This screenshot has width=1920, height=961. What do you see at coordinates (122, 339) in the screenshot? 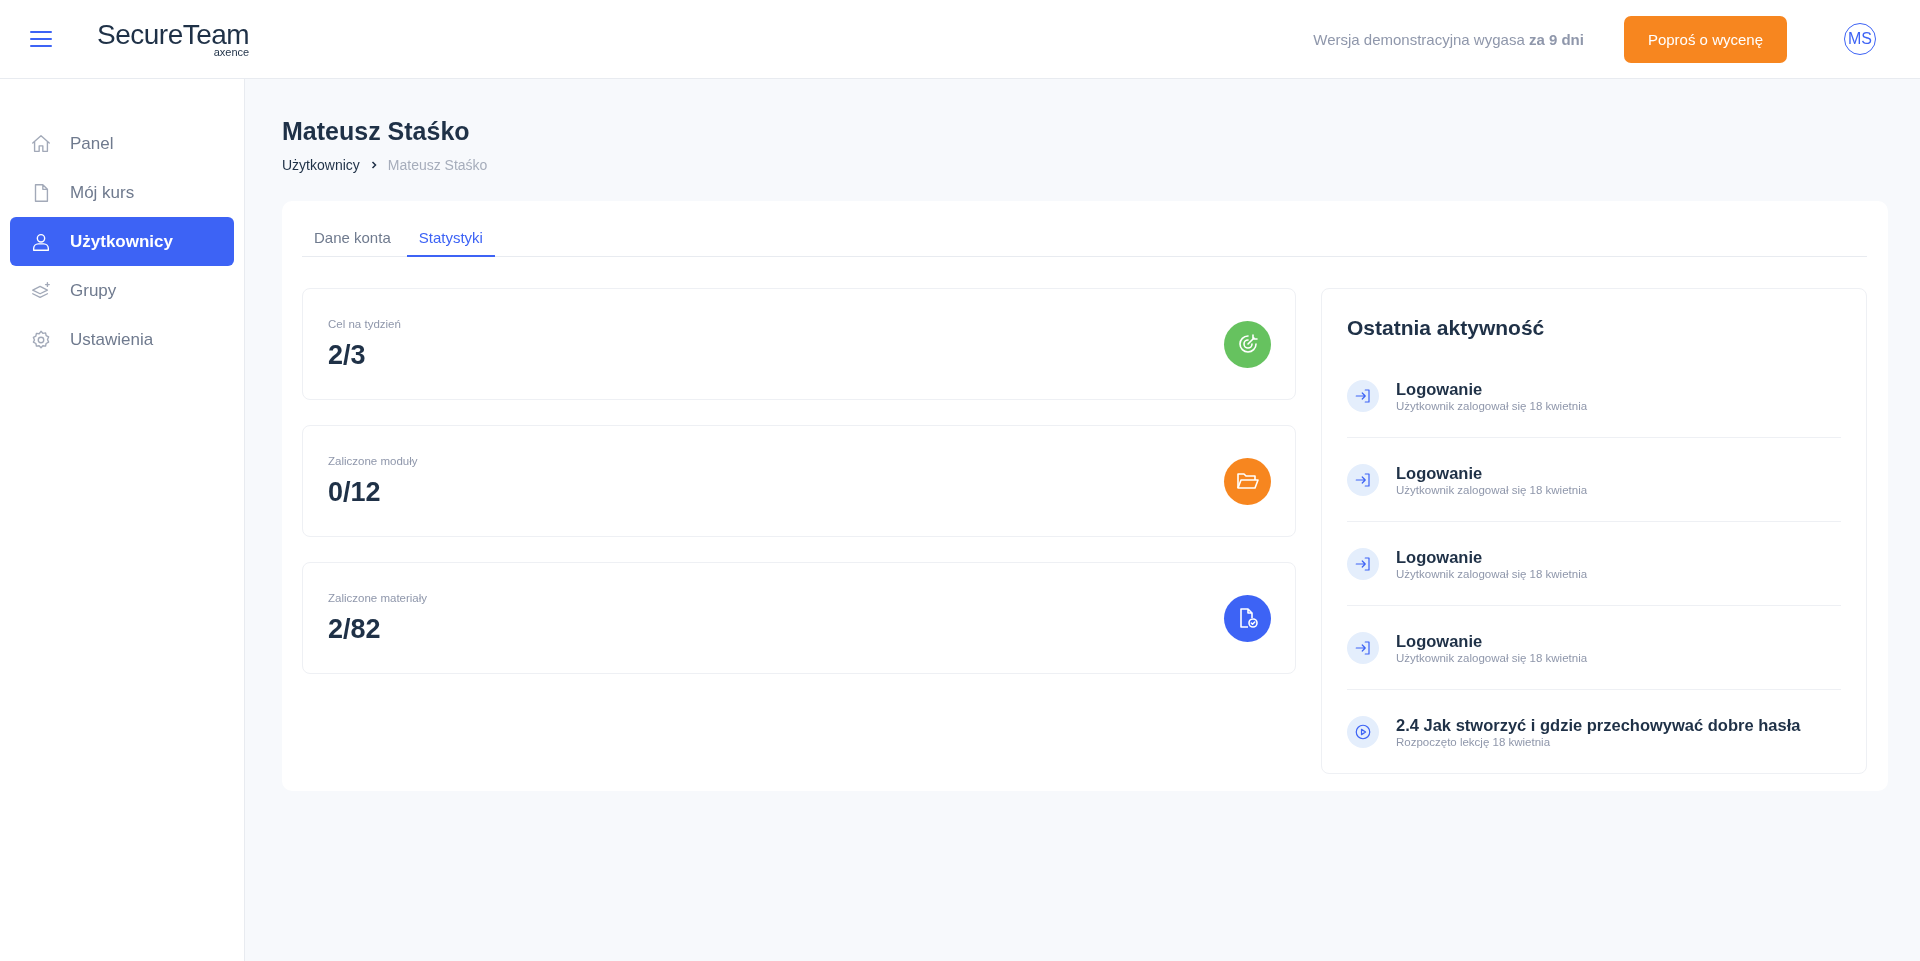
I see `sidebar-item: Ustawienia` at bounding box center [122, 339].